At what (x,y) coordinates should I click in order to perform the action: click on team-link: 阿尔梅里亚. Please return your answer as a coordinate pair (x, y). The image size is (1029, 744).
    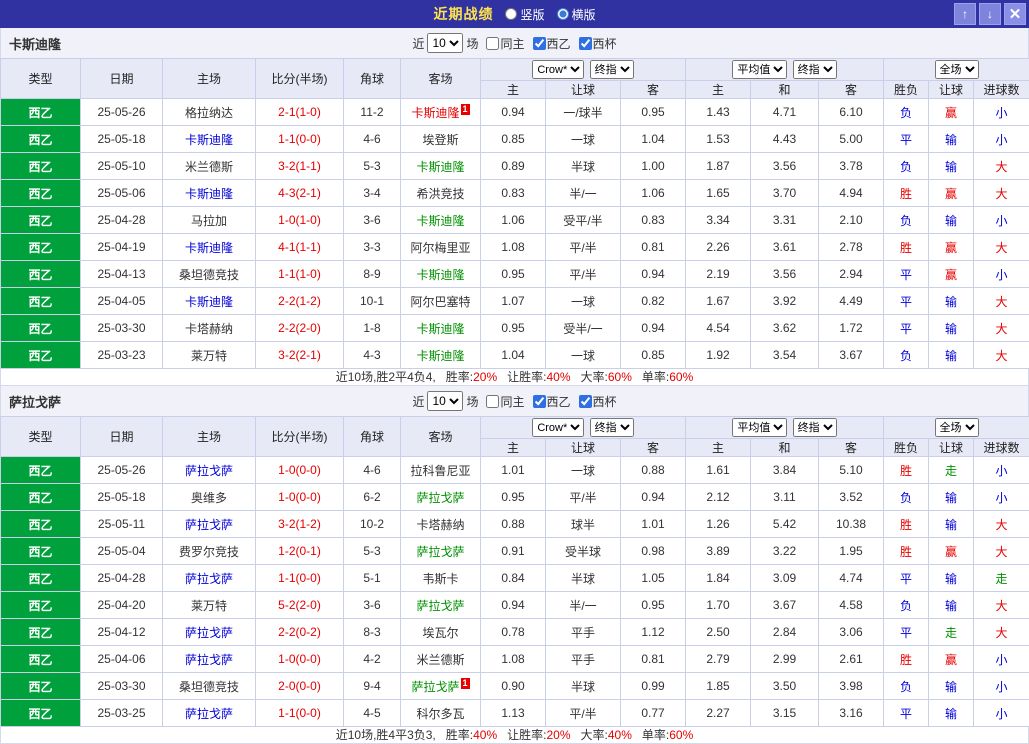
    Looking at the image, I should click on (440, 248).